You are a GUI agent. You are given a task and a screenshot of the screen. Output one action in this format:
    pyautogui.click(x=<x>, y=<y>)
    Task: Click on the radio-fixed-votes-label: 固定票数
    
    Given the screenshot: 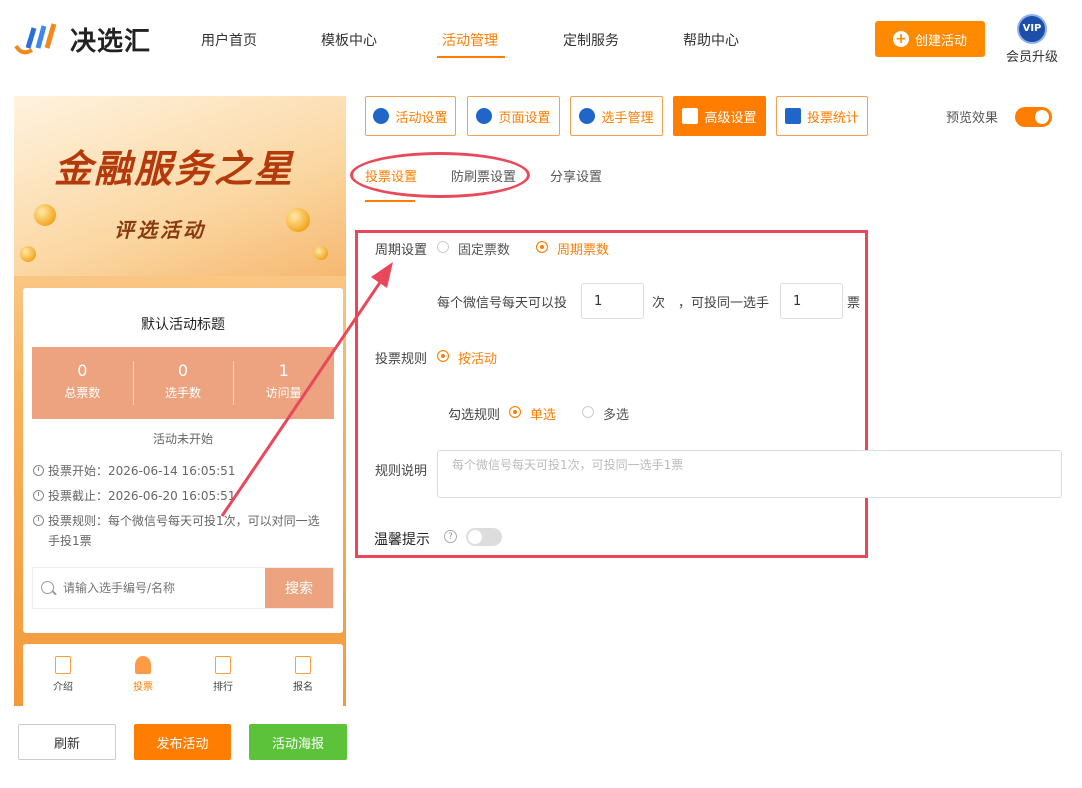 What is the action you would take?
    pyautogui.click(x=484, y=248)
    